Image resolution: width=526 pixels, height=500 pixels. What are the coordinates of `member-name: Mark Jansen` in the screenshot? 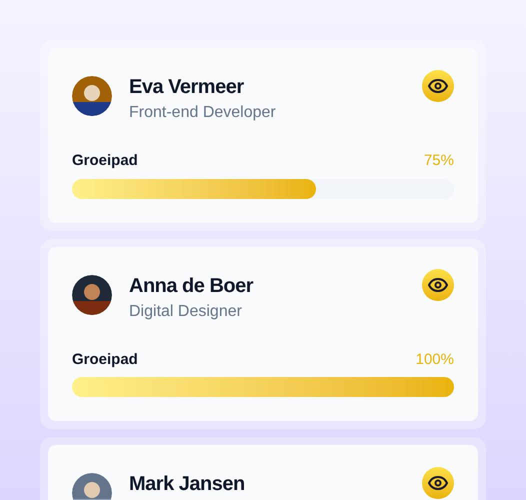 It's located at (187, 484).